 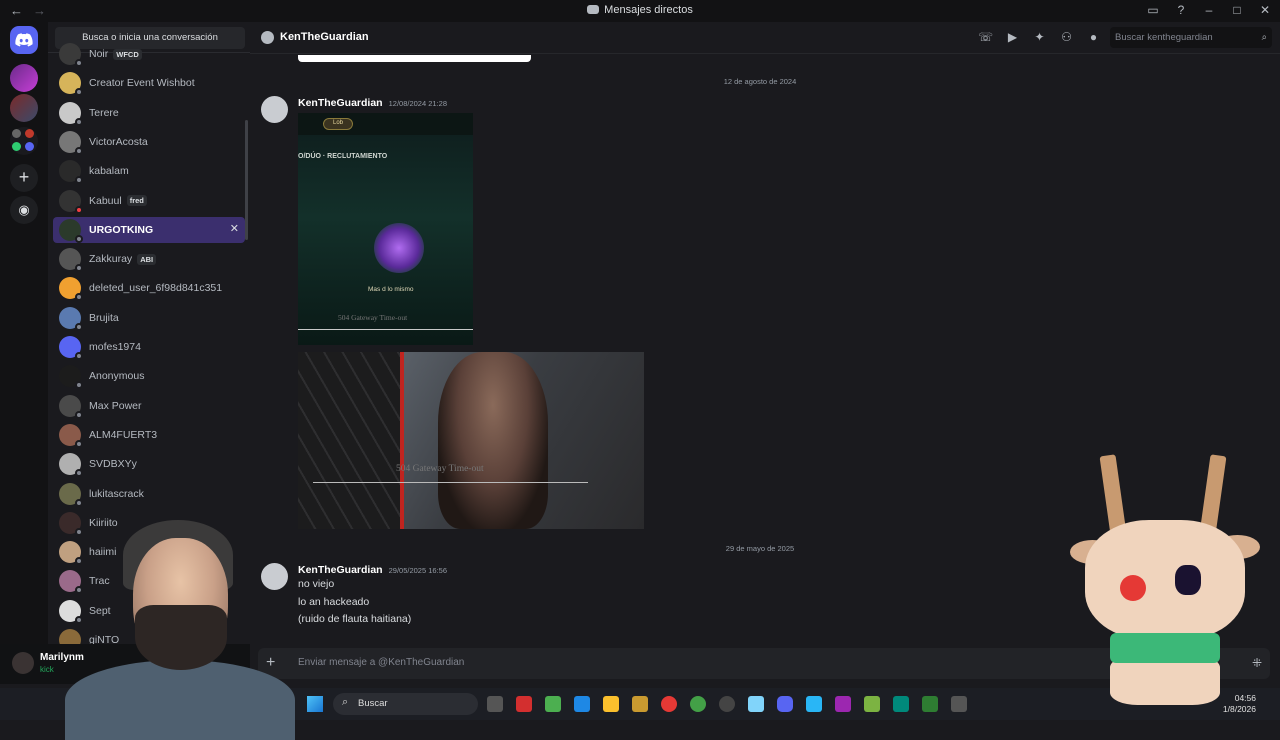 What do you see at coordinates (149, 113) in the screenshot?
I see `dm-list-item: Terere` at bounding box center [149, 113].